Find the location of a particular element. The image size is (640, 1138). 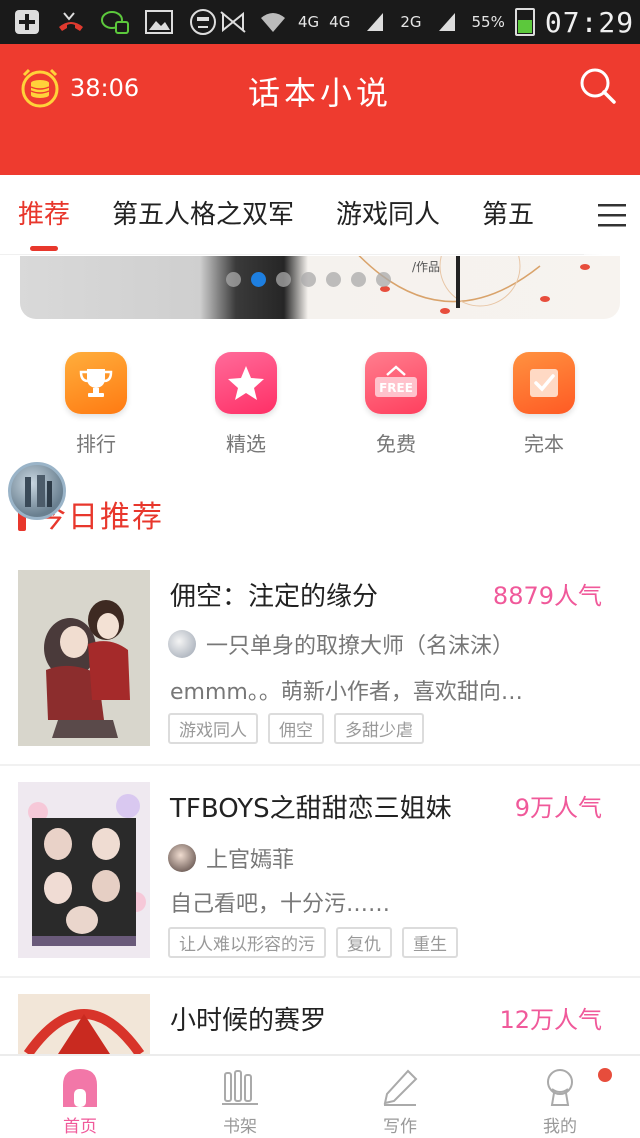

nav-bookshelf-label: 书架 is located at coordinates (240, 1127).